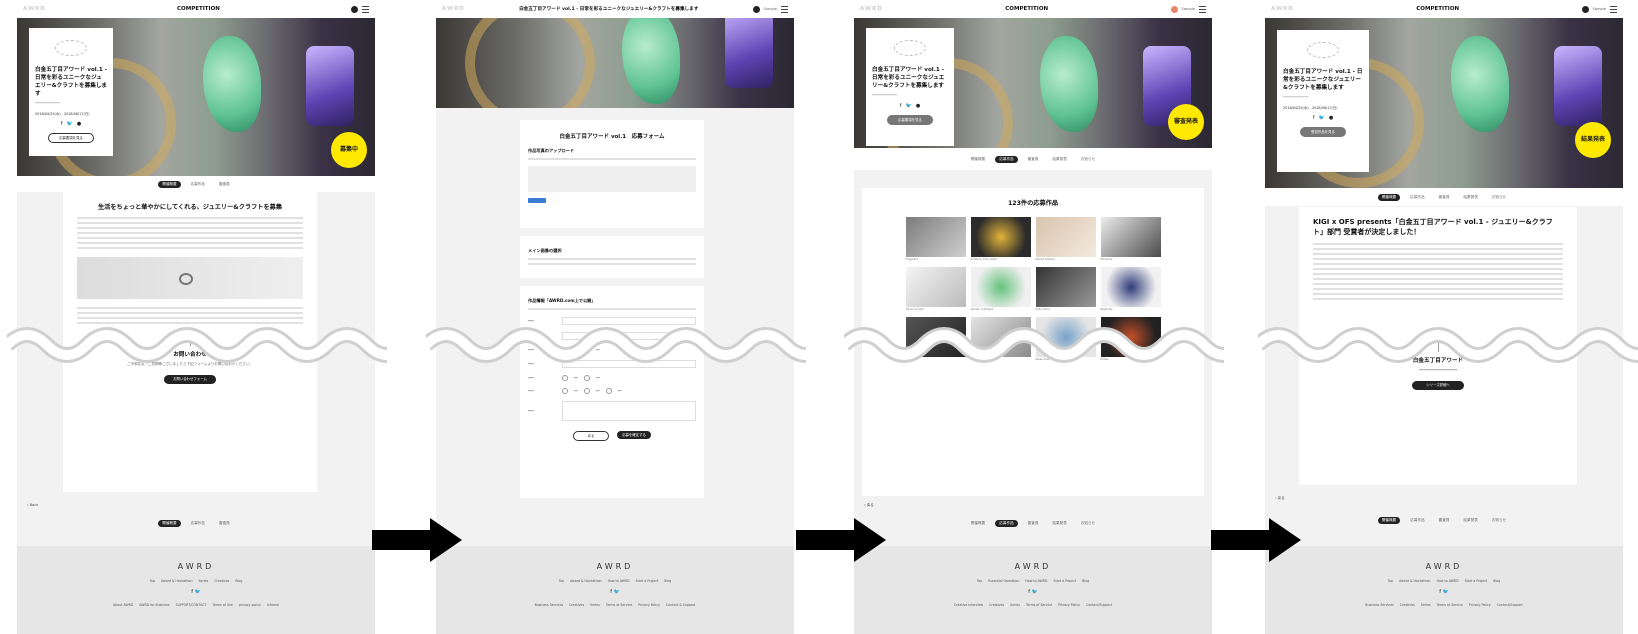 The height and width of the screenshot is (634, 1638). I want to click on footer-link: Contact & Support, so click(681, 605).